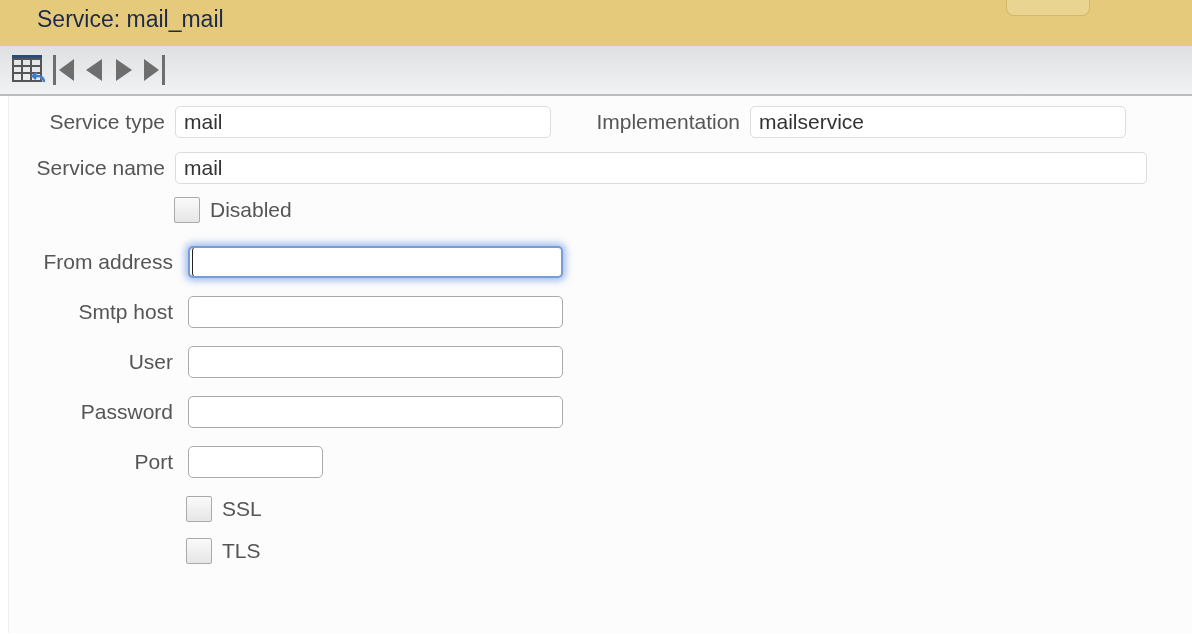  Describe the element at coordinates (241, 551) in the screenshot. I see `checkbox-label: TLS` at that location.